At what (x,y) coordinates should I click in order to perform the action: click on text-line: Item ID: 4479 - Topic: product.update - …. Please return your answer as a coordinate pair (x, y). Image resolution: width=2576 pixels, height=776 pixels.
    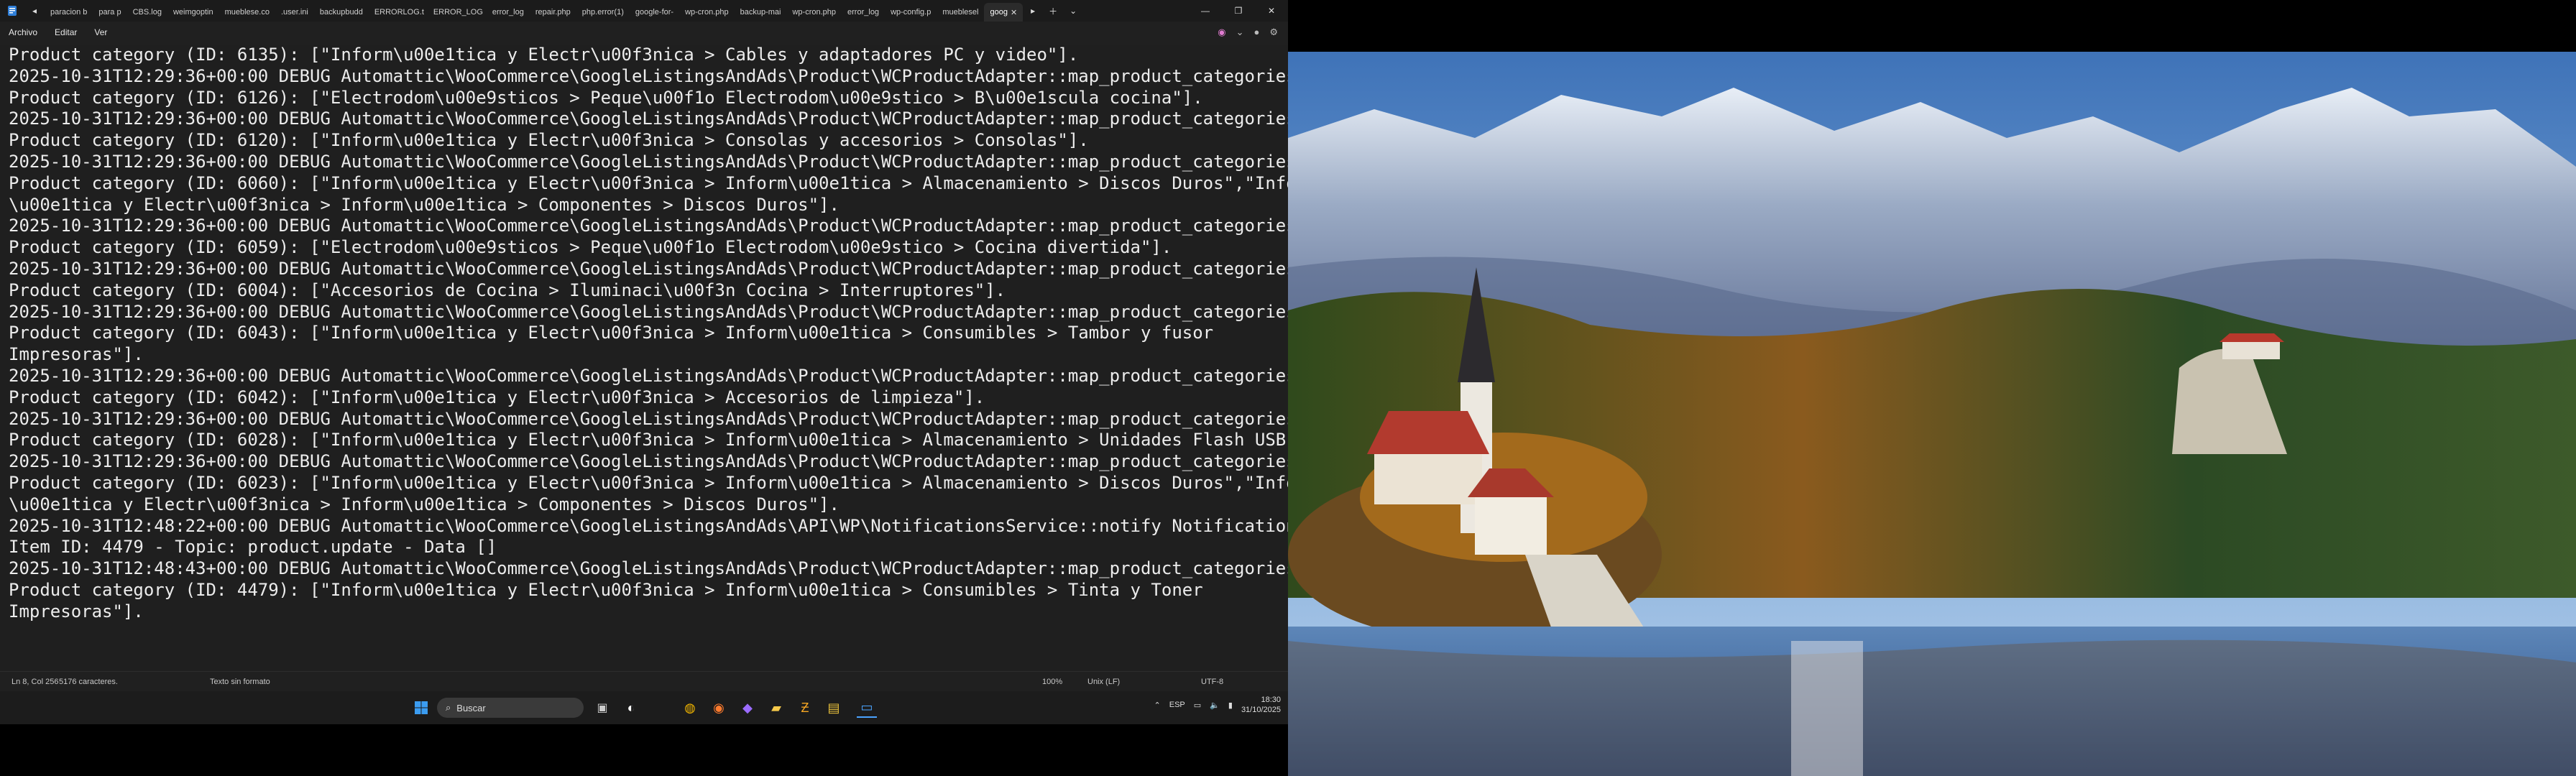
    Looking at the image, I should click on (253, 547).